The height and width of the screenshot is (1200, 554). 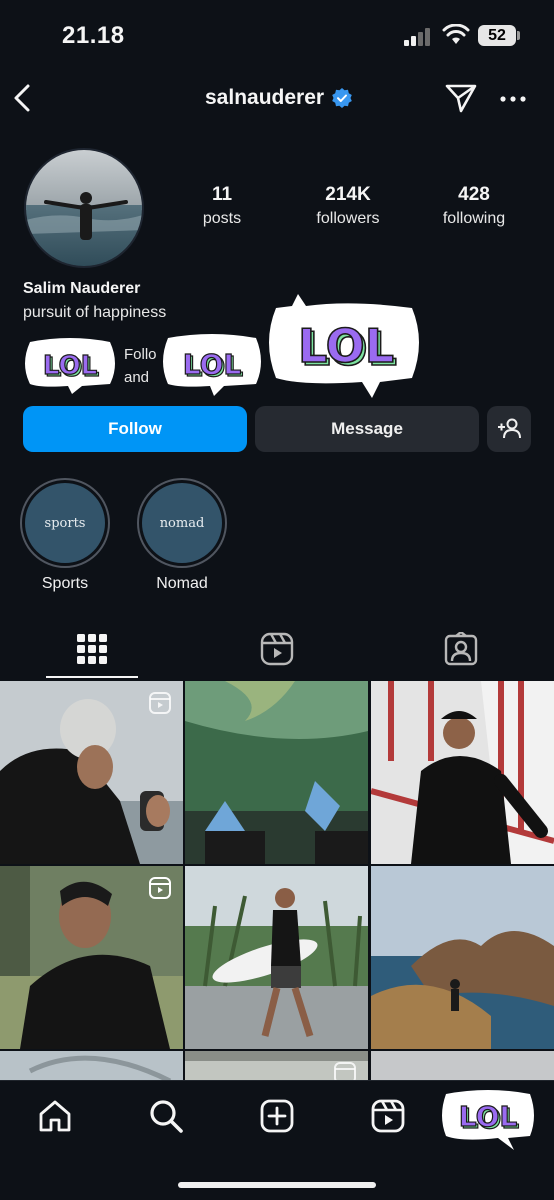 What do you see at coordinates (82, 288) in the screenshot?
I see `profile-display-name: Salim Nauderer` at bounding box center [82, 288].